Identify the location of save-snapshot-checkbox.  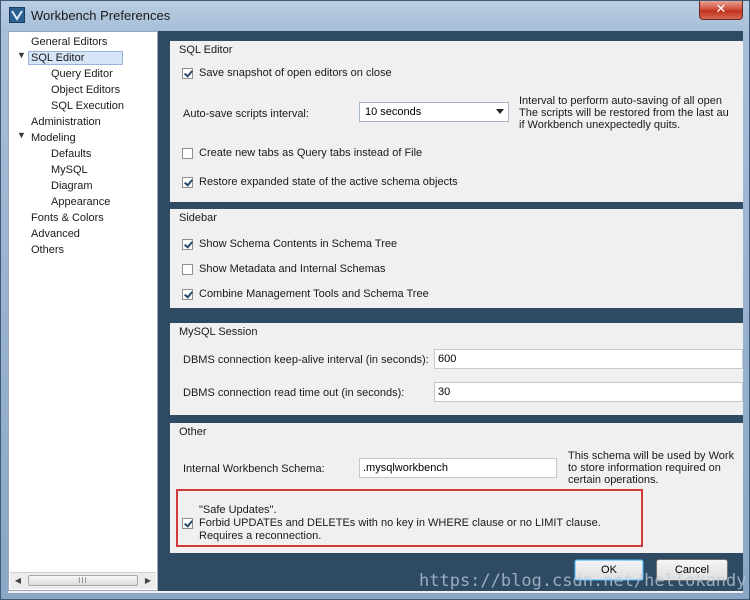
(187, 73).